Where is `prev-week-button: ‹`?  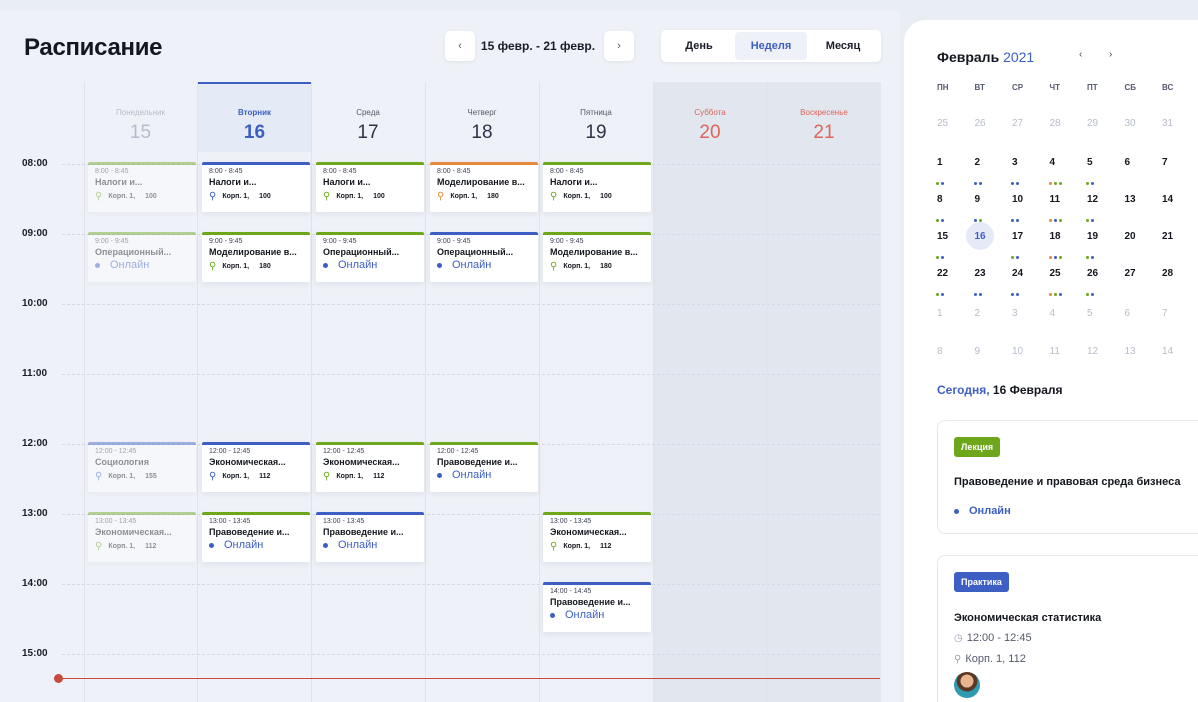 prev-week-button: ‹ is located at coordinates (460, 46).